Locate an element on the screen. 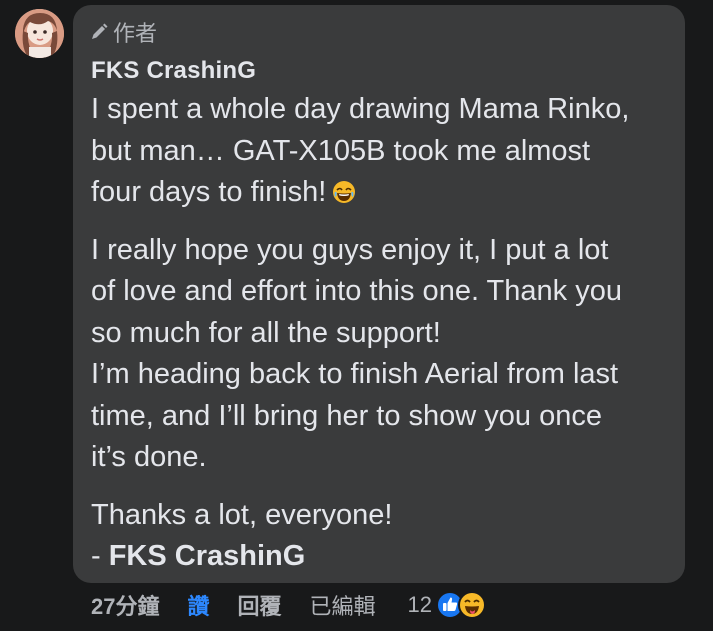  pencil-icon is located at coordinates (99, 32).